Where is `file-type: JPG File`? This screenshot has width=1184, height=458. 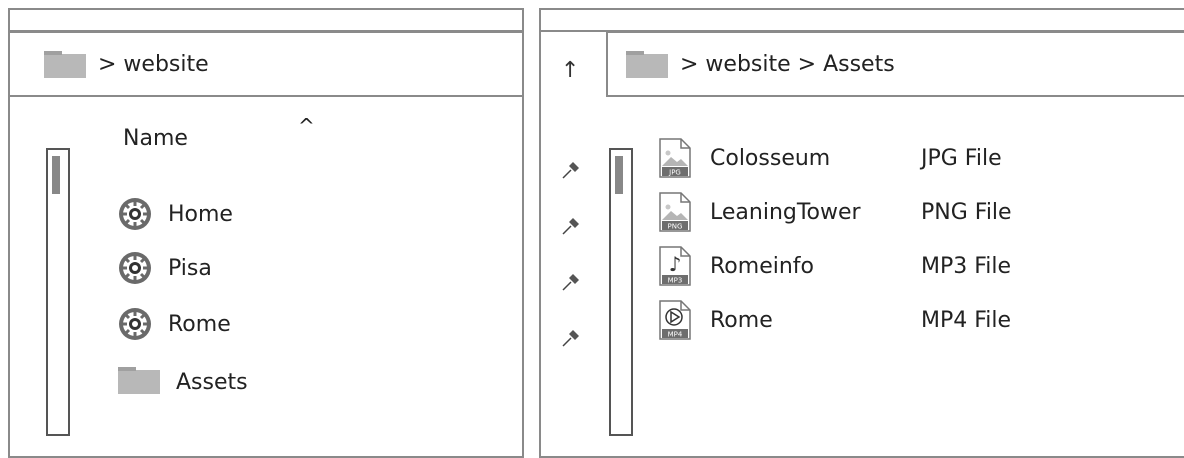
file-type: JPG File is located at coordinates (961, 158).